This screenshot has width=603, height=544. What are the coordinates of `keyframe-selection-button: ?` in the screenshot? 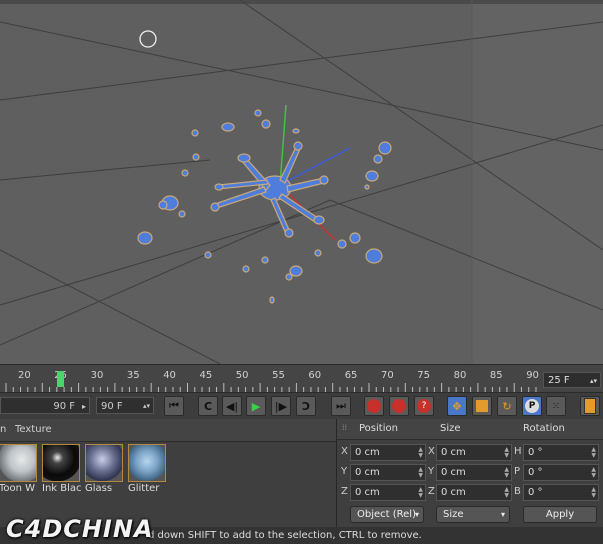 It's located at (424, 406).